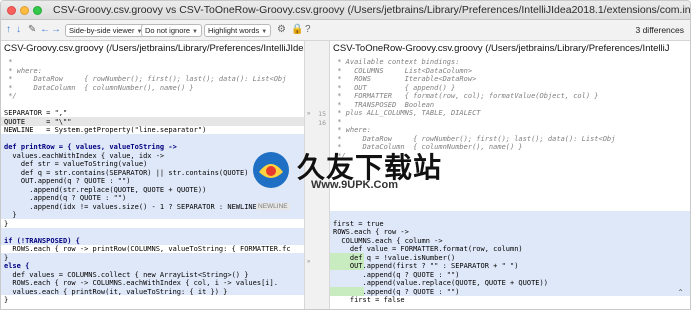  Describe the element at coordinates (234, 30) in the screenshot. I see `highlight-mode-label: Highlight words` at that location.